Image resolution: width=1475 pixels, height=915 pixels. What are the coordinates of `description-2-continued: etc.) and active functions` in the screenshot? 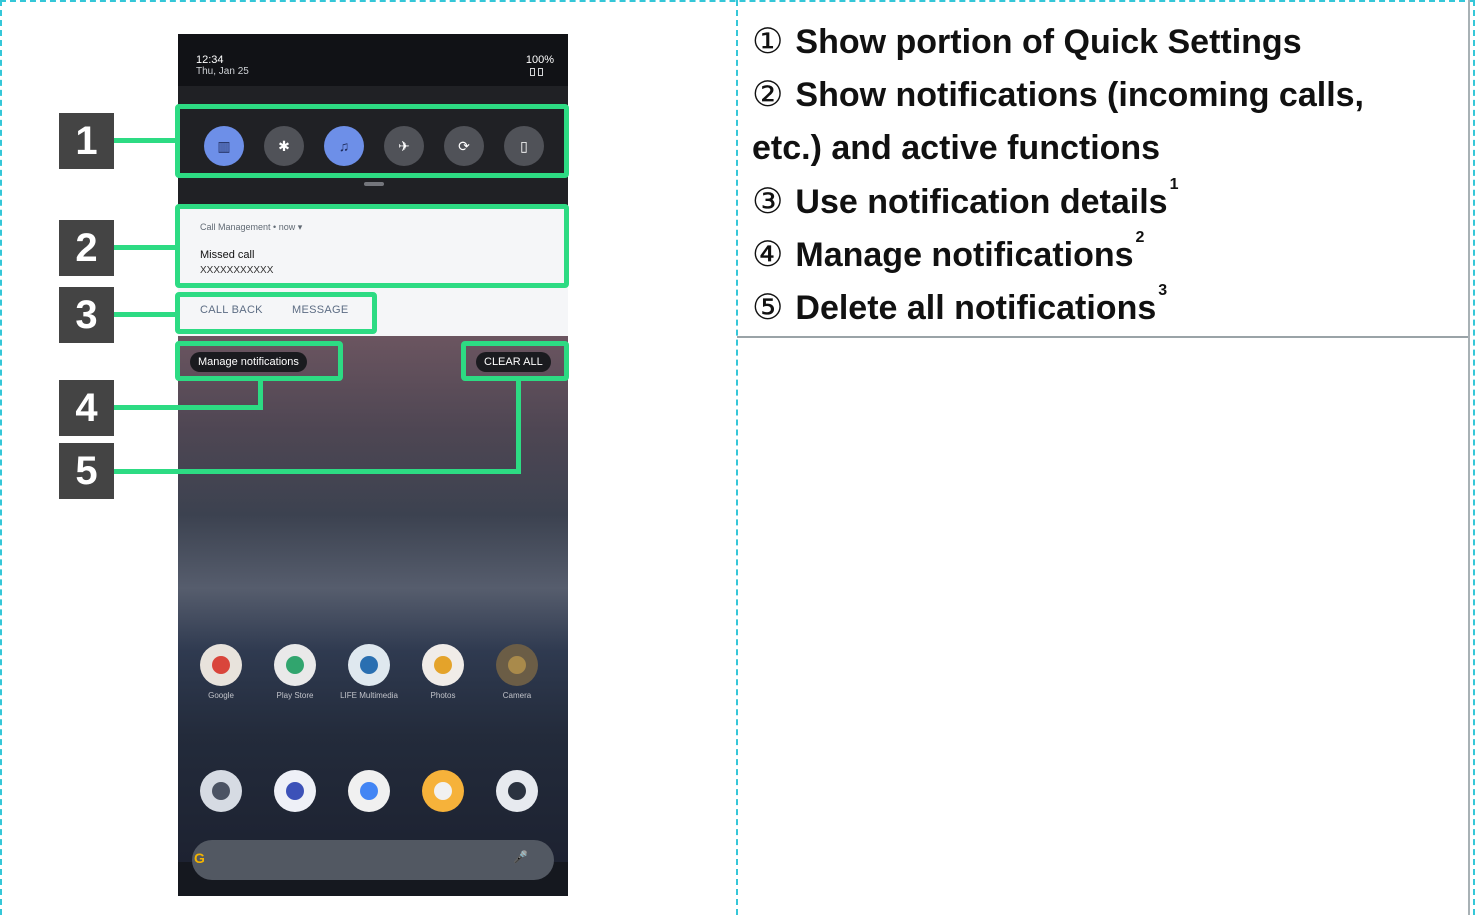 It's located at (956, 148).